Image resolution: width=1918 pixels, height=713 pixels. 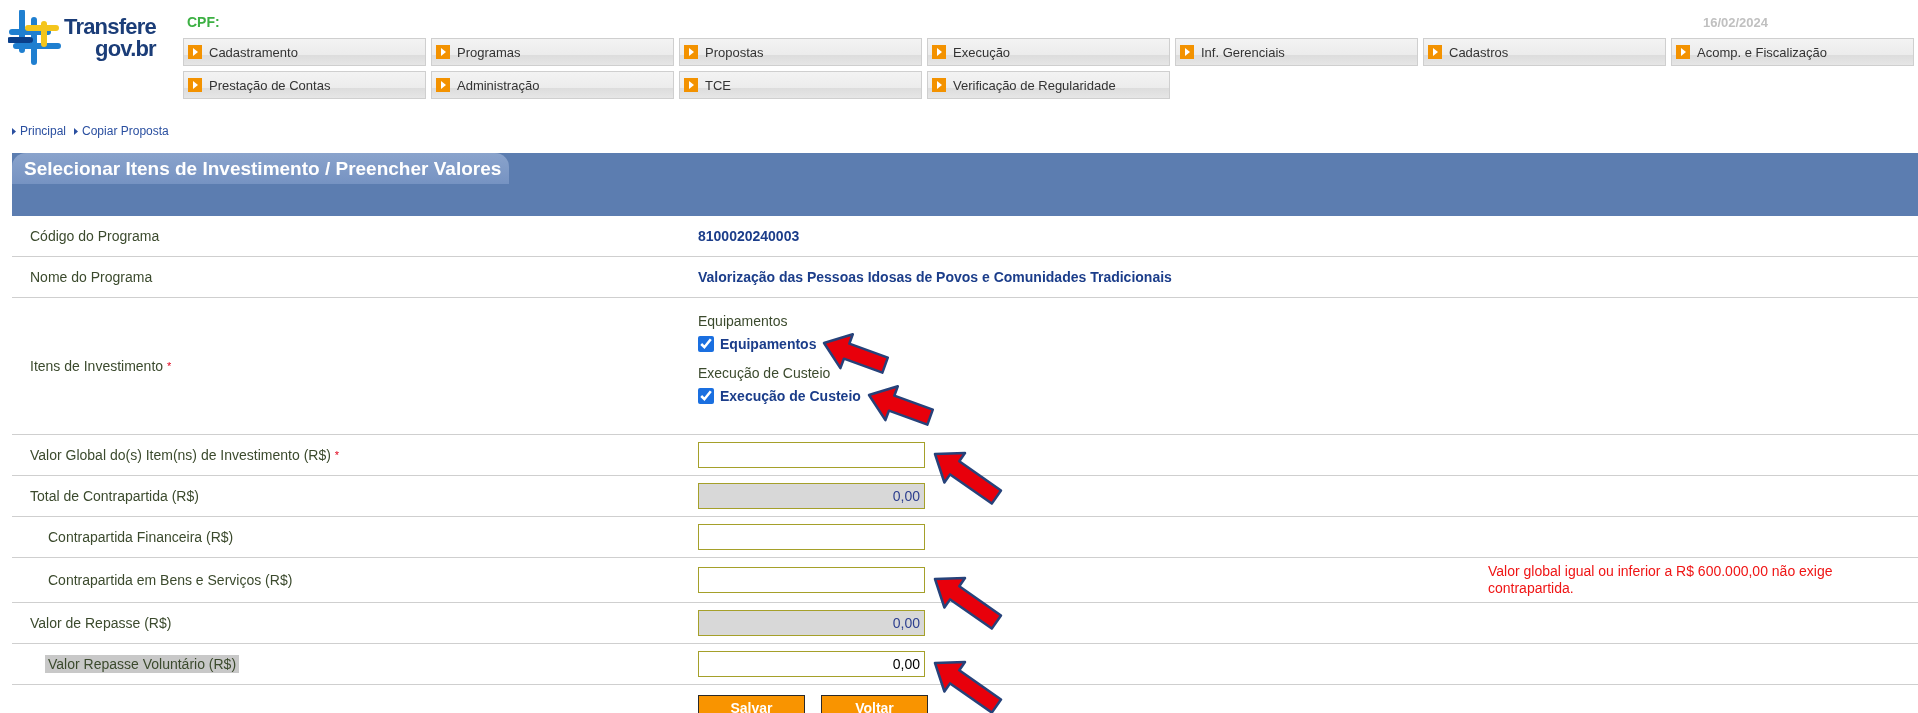 What do you see at coordinates (552, 85) in the screenshot?
I see `menu-button: Administração` at bounding box center [552, 85].